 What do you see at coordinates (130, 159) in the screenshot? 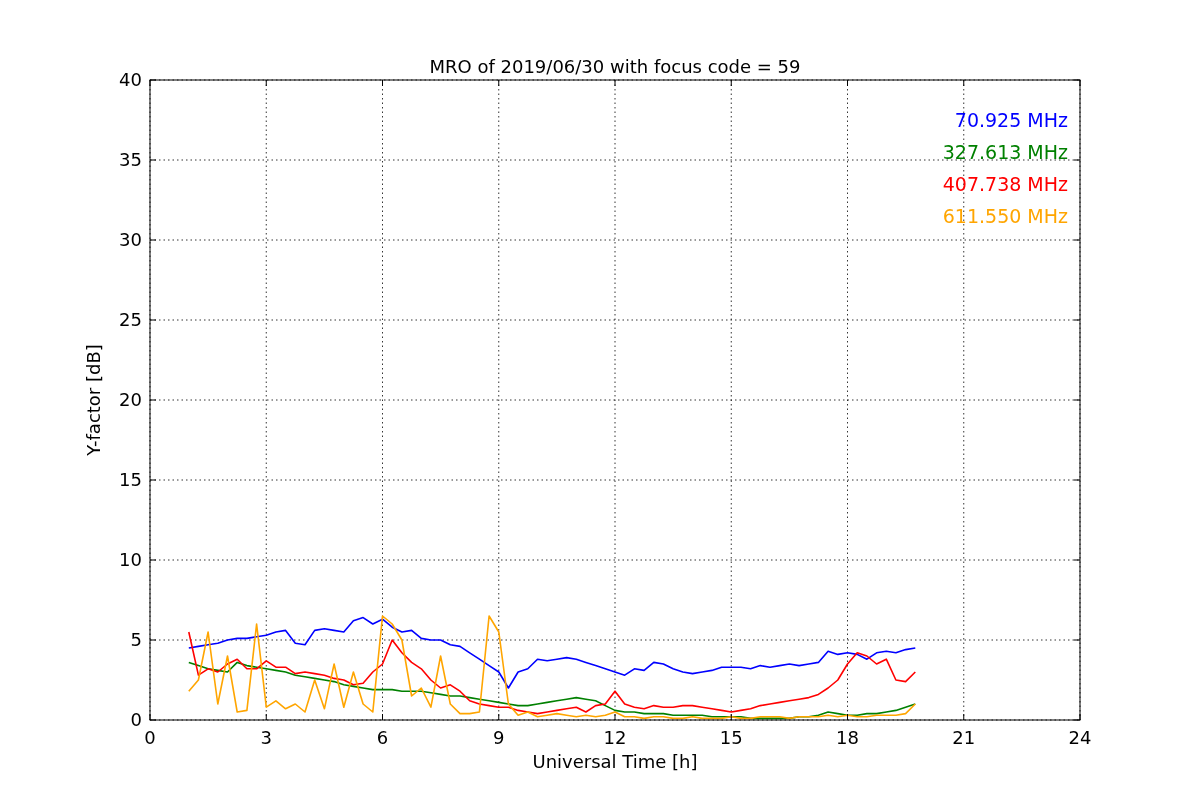
I see `tick-label: 35` at bounding box center [130, 159].